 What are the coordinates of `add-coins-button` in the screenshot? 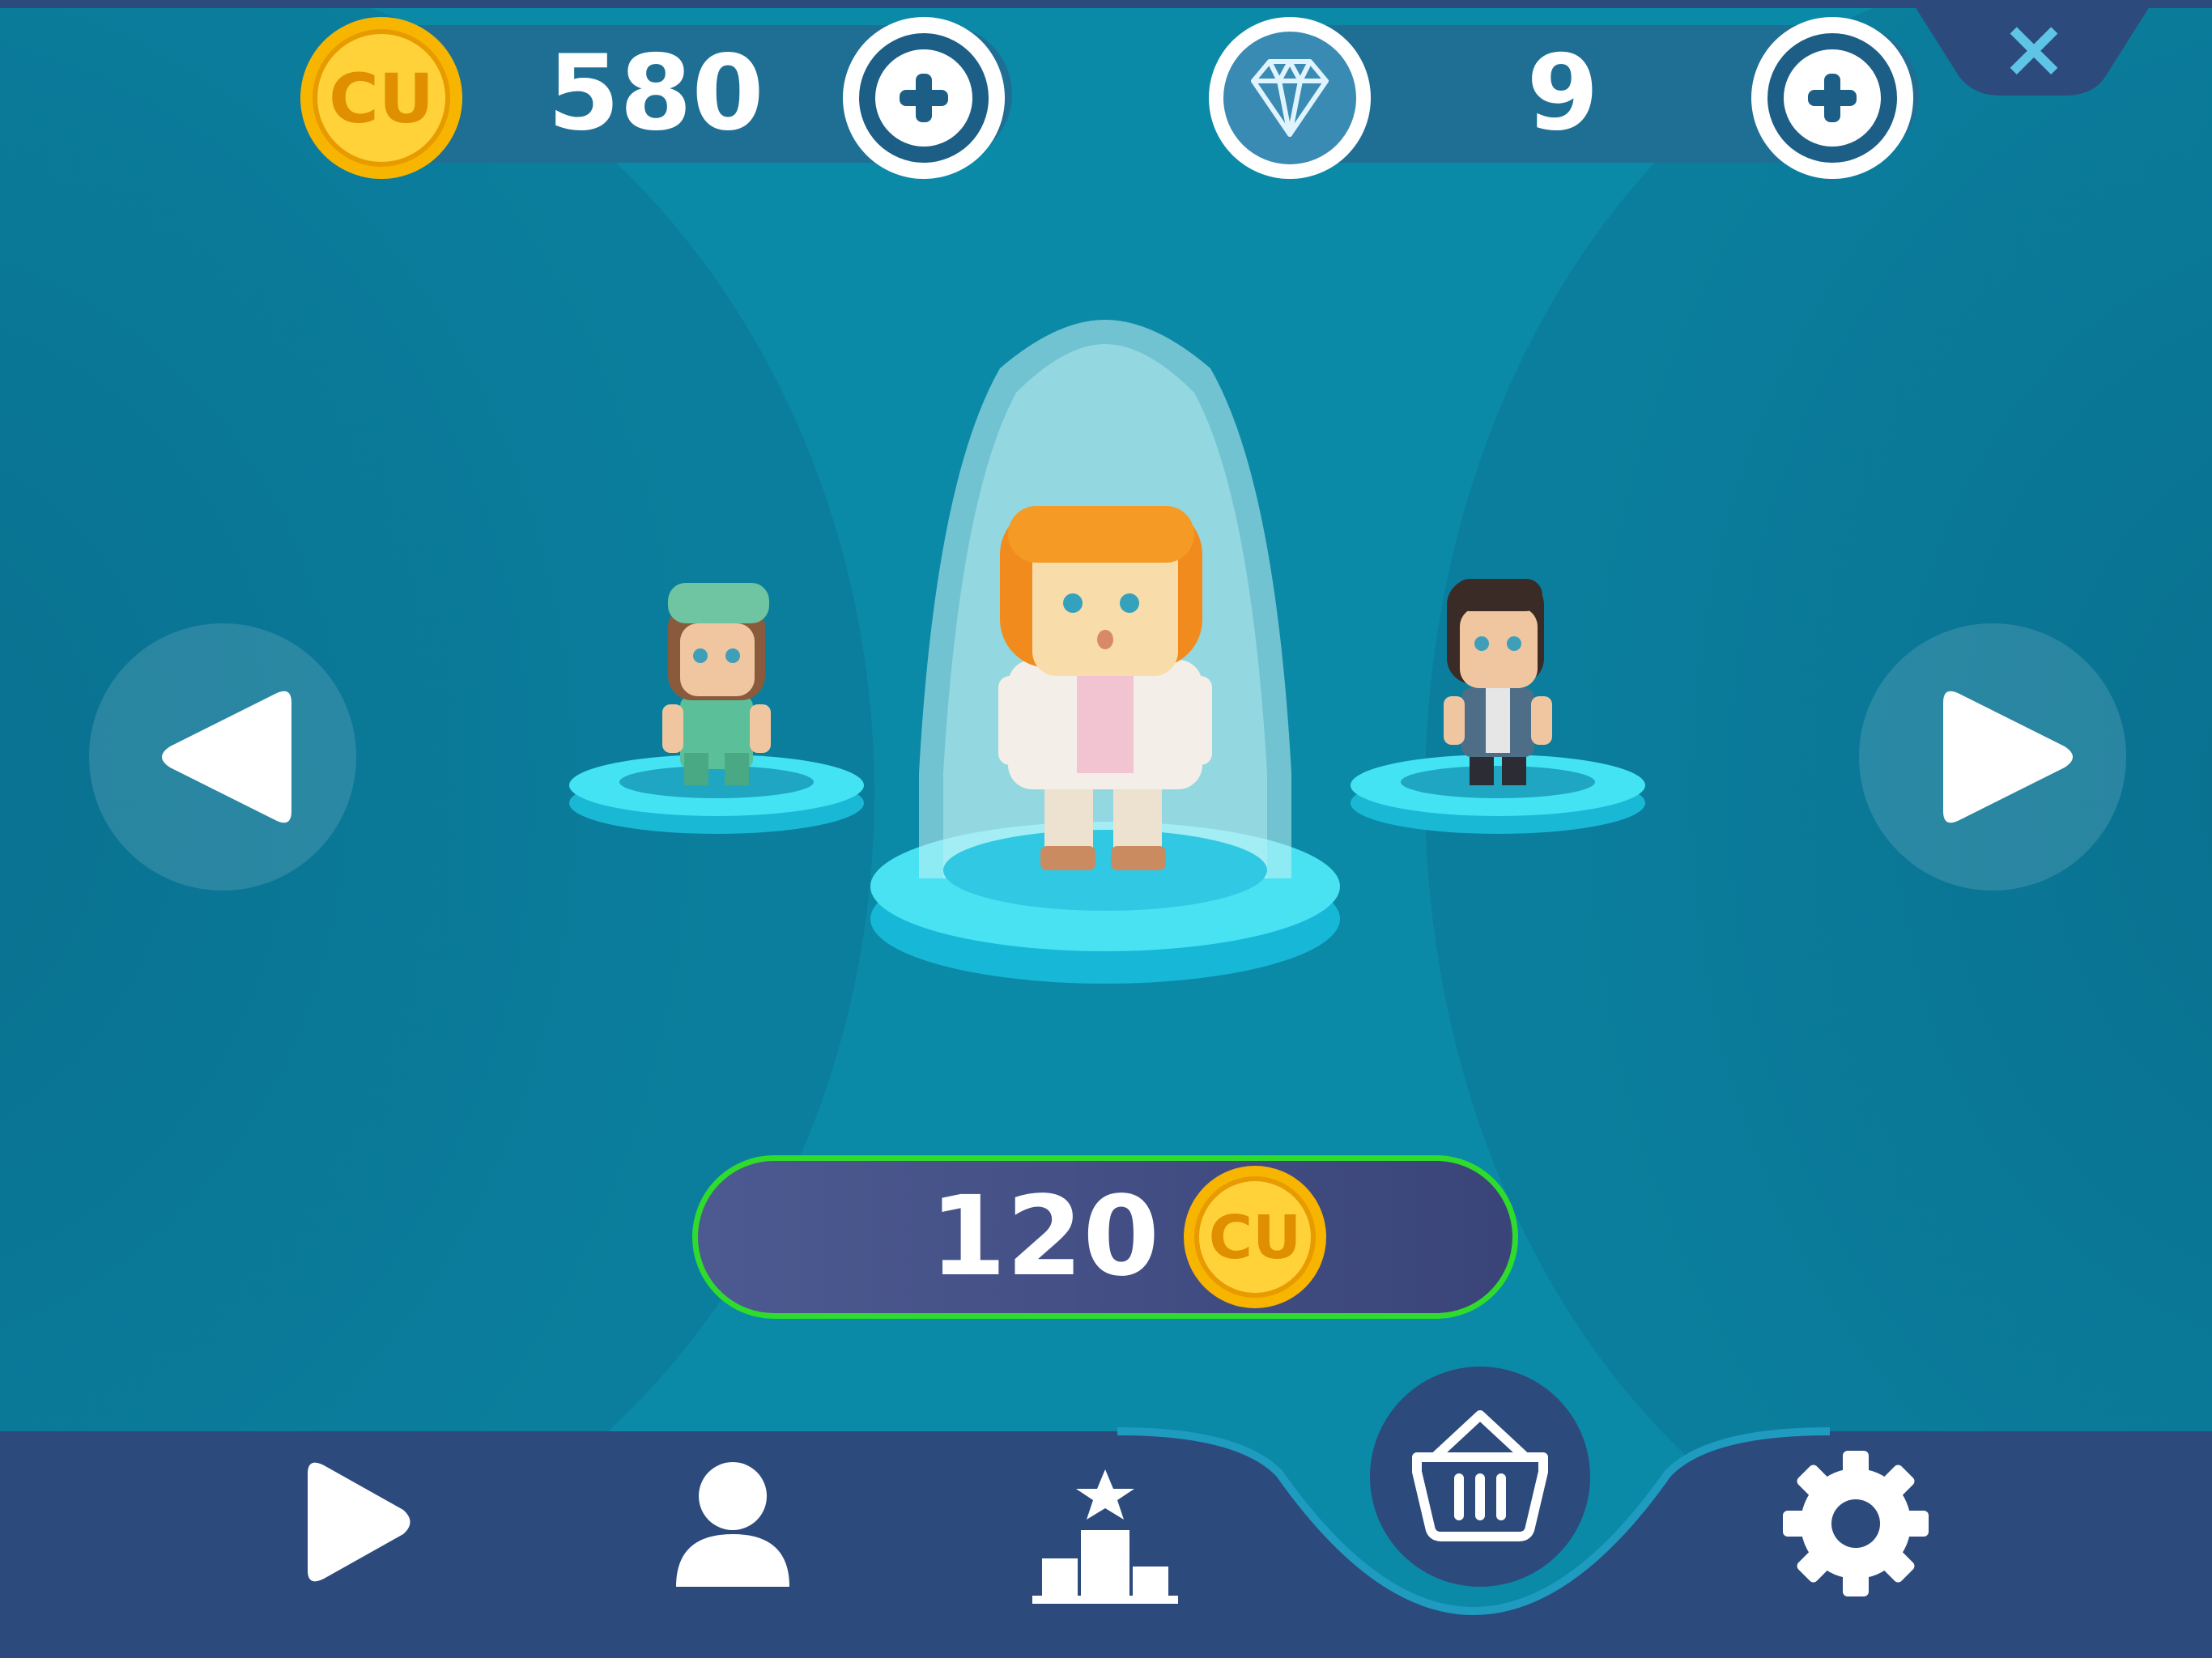 It's located at (924, 98).